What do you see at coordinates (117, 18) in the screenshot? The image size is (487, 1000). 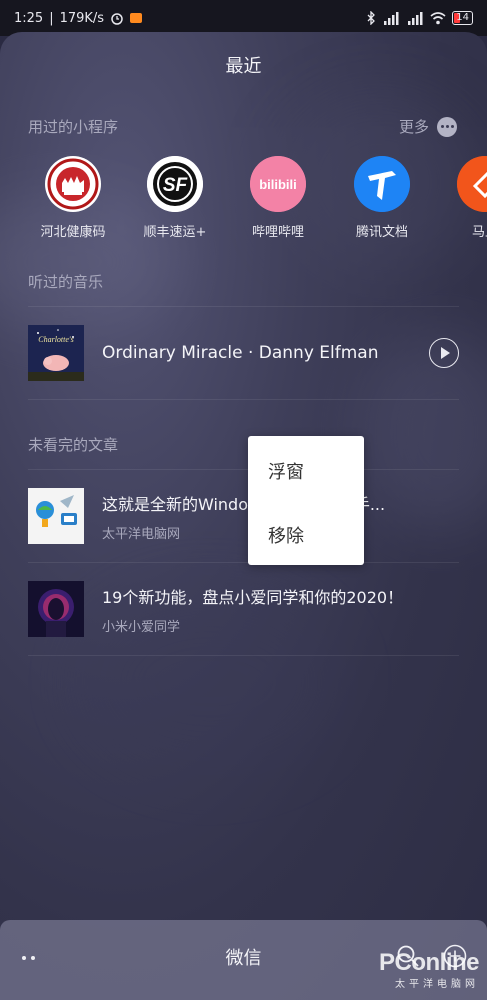 I see `alarm-icon` at bounding box center [117, 18].